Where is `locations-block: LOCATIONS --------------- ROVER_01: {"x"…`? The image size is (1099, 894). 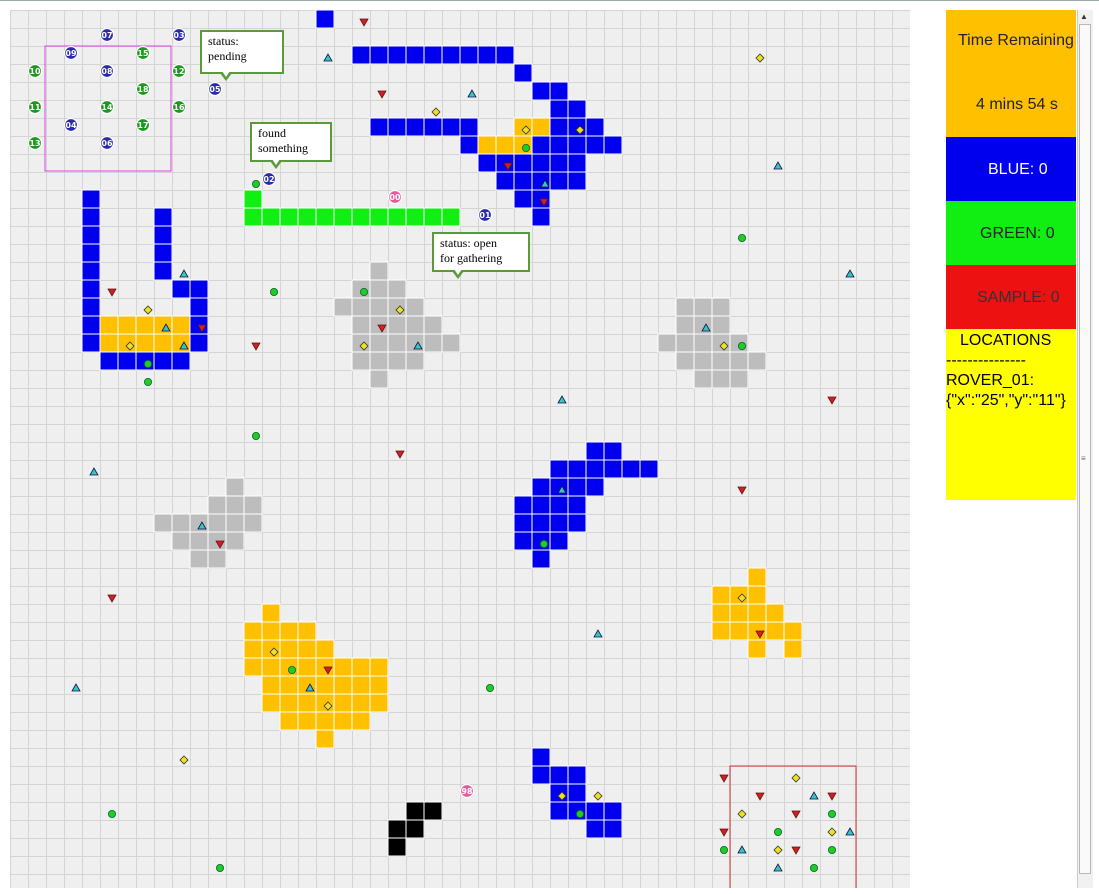
locations-block: LOCATIONS --------------- ROVER_01: {"x"… is located at coordinates (1011, 414).